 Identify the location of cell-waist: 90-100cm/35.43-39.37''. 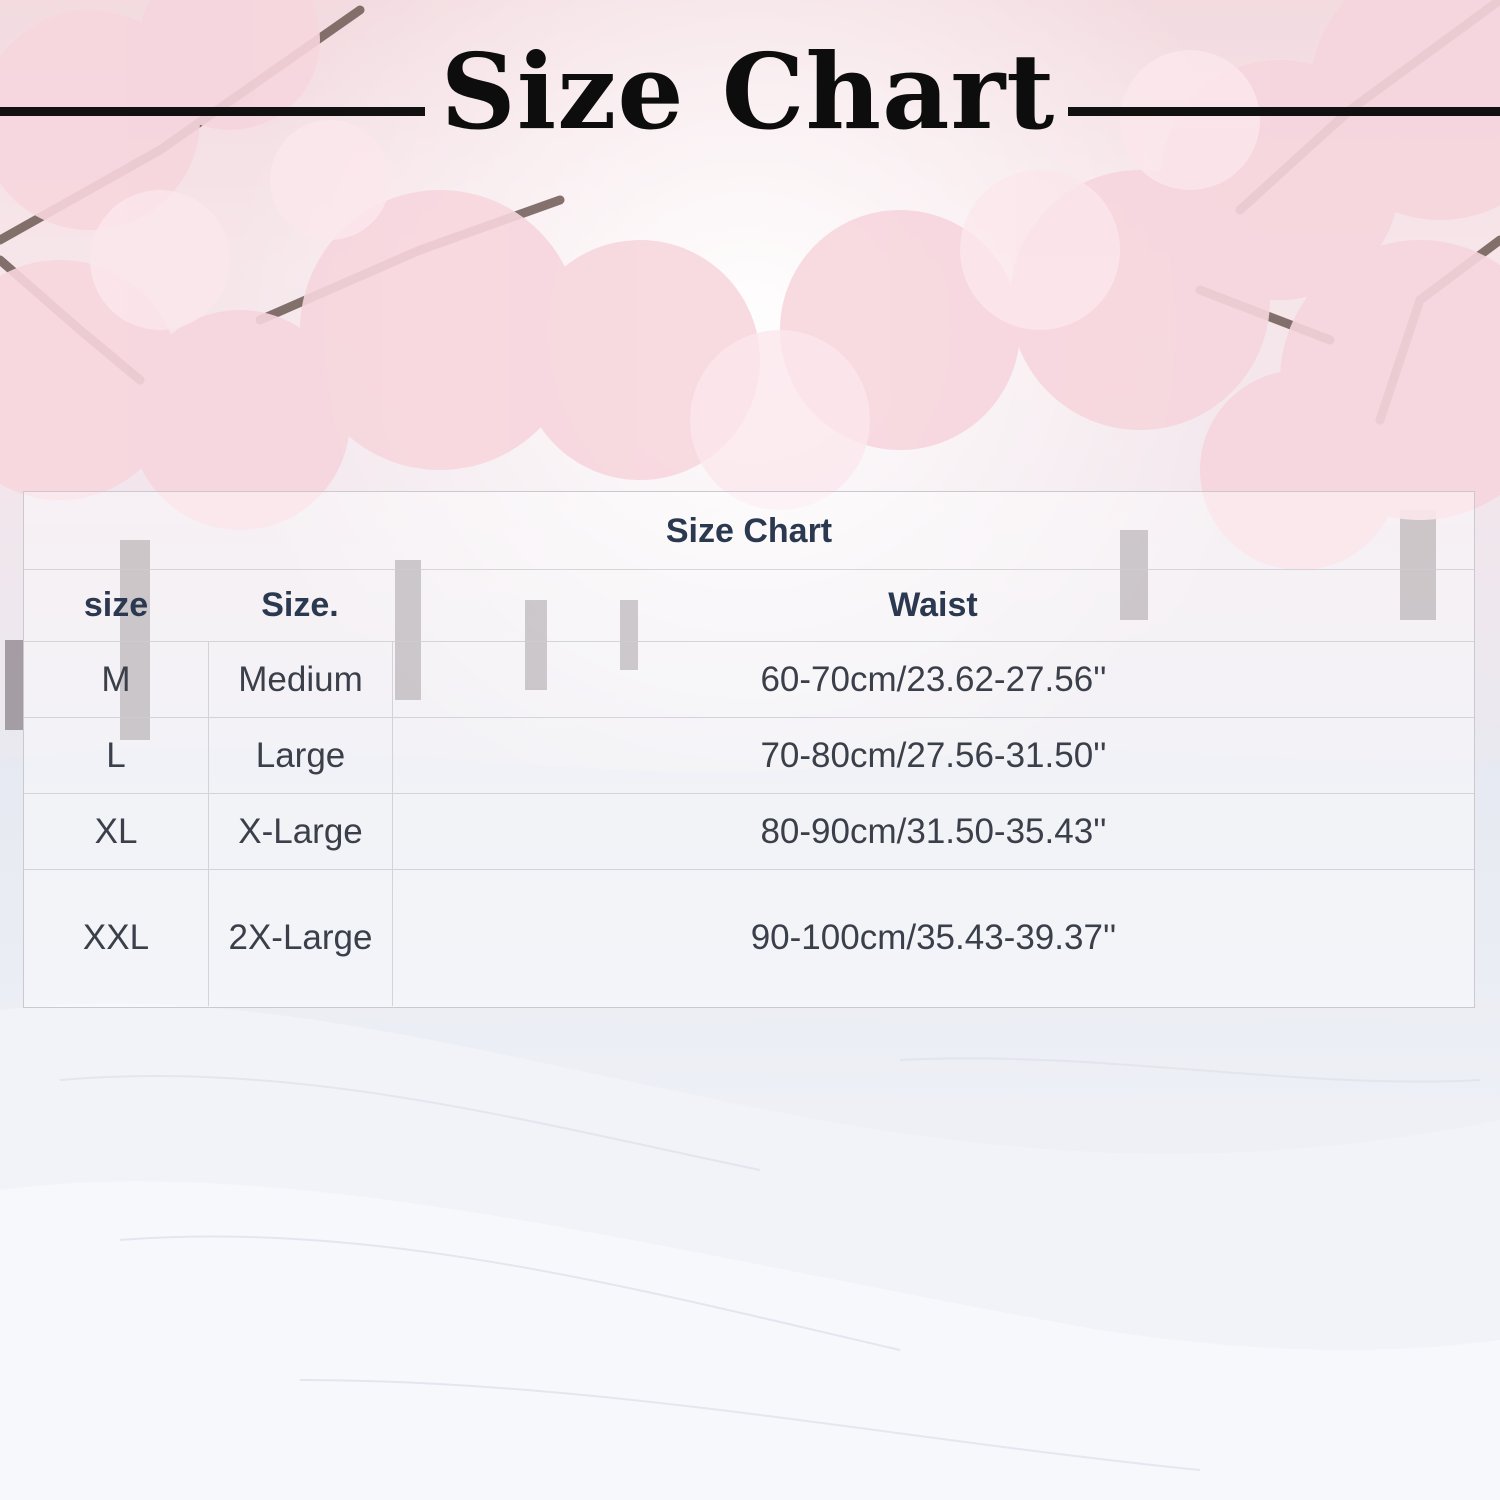
(933, 938).